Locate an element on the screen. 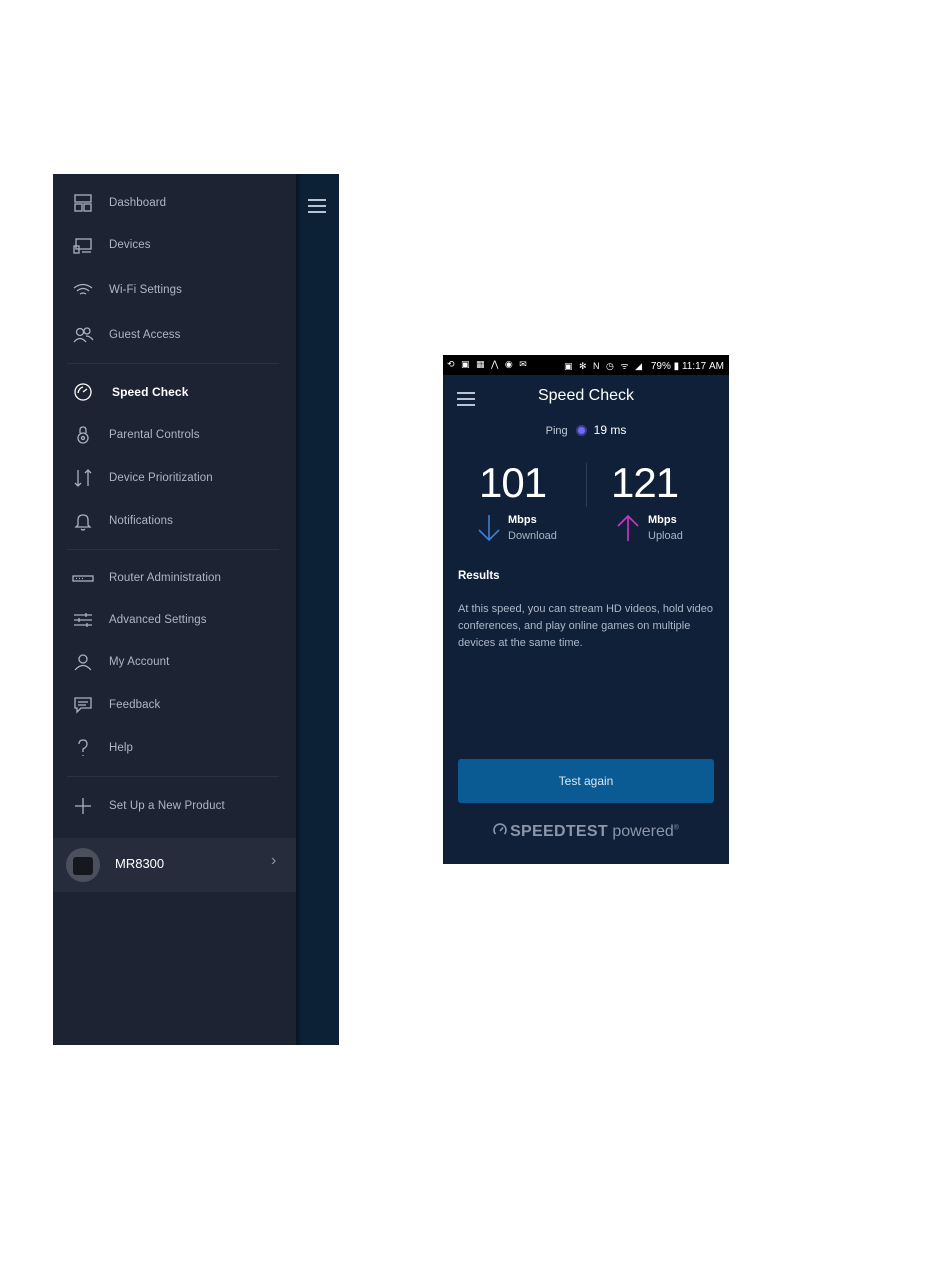 The height and width of the screenshot is (1276, 950). ping-dot-icon is located at coordinates (581, 430).